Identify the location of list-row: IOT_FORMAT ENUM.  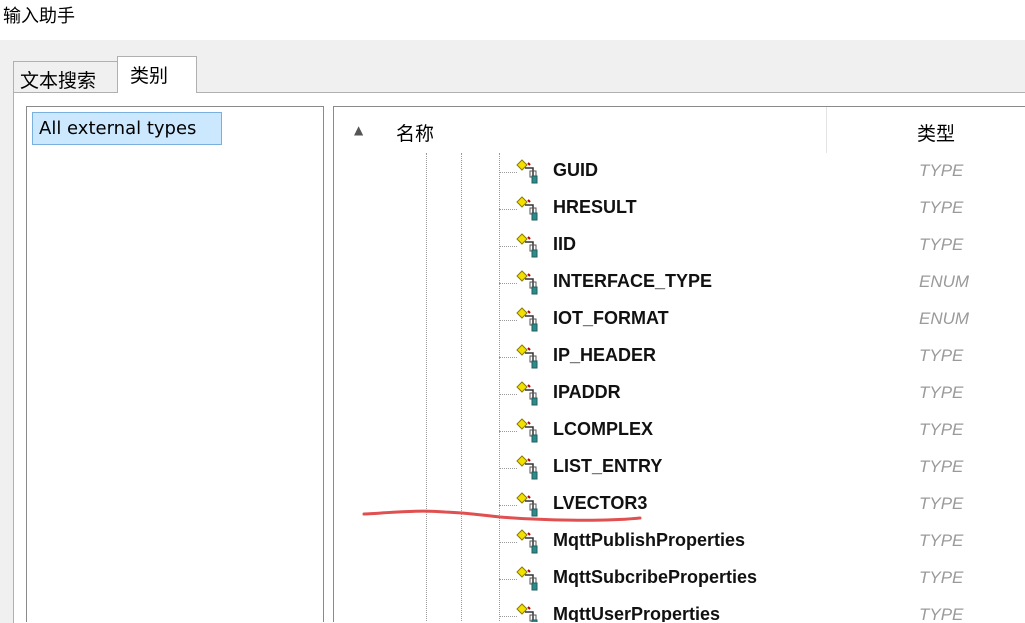
(679, 320).